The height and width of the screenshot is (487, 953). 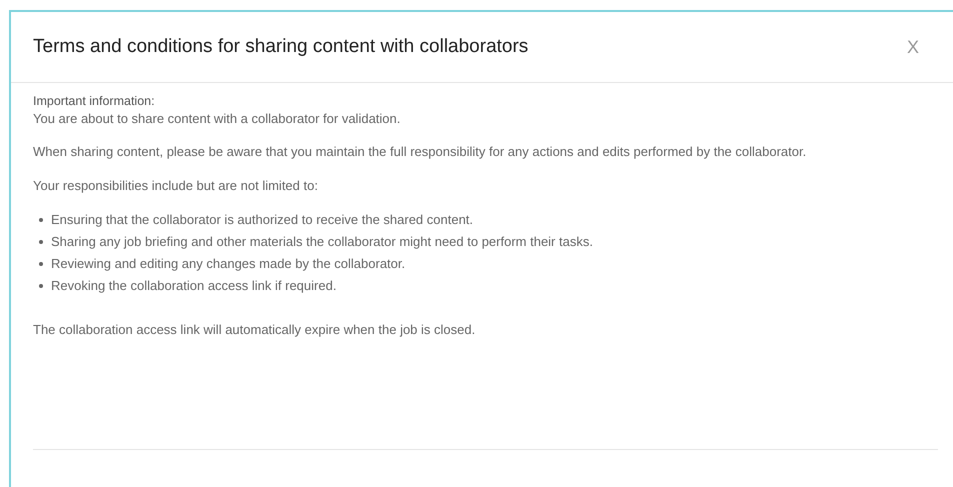 I want to click on list-item-text: Ensuring that the collaborator is authorized to receive the shared content., so click(x=262, y=220).